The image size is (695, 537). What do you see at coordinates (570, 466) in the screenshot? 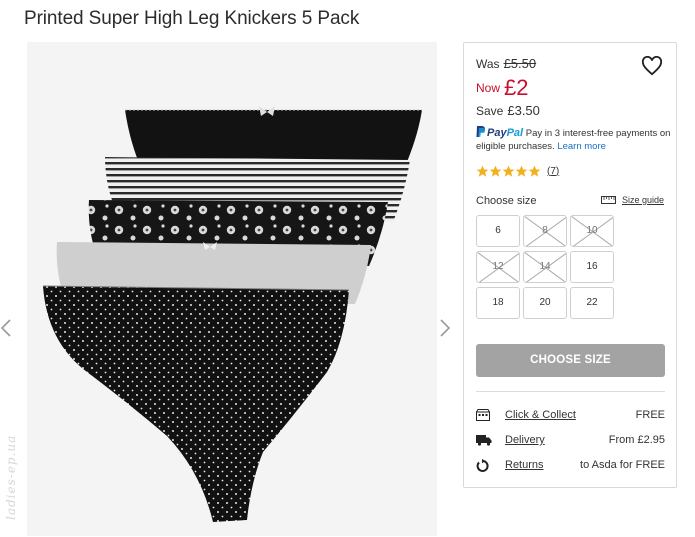
I see `returns-row: Returns to Asda for FREE` at bounding box center [570, 466].